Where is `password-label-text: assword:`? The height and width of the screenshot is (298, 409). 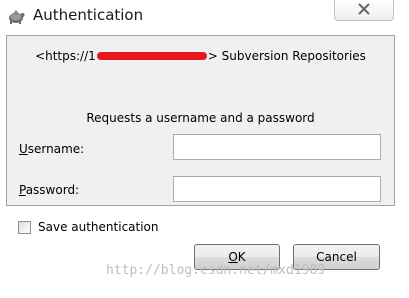 password-label-text: assword: is located at coordinates (52, 190).